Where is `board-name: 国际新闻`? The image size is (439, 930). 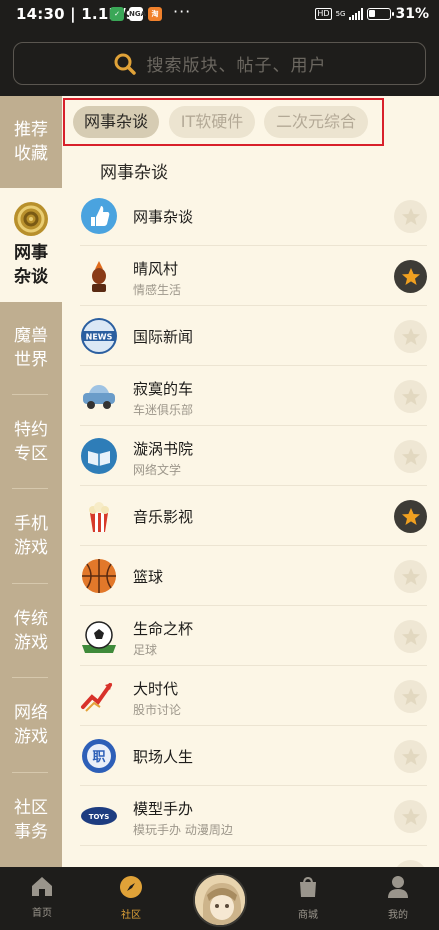 board-name: 国际新闻 is located at coordinates (163, 337).